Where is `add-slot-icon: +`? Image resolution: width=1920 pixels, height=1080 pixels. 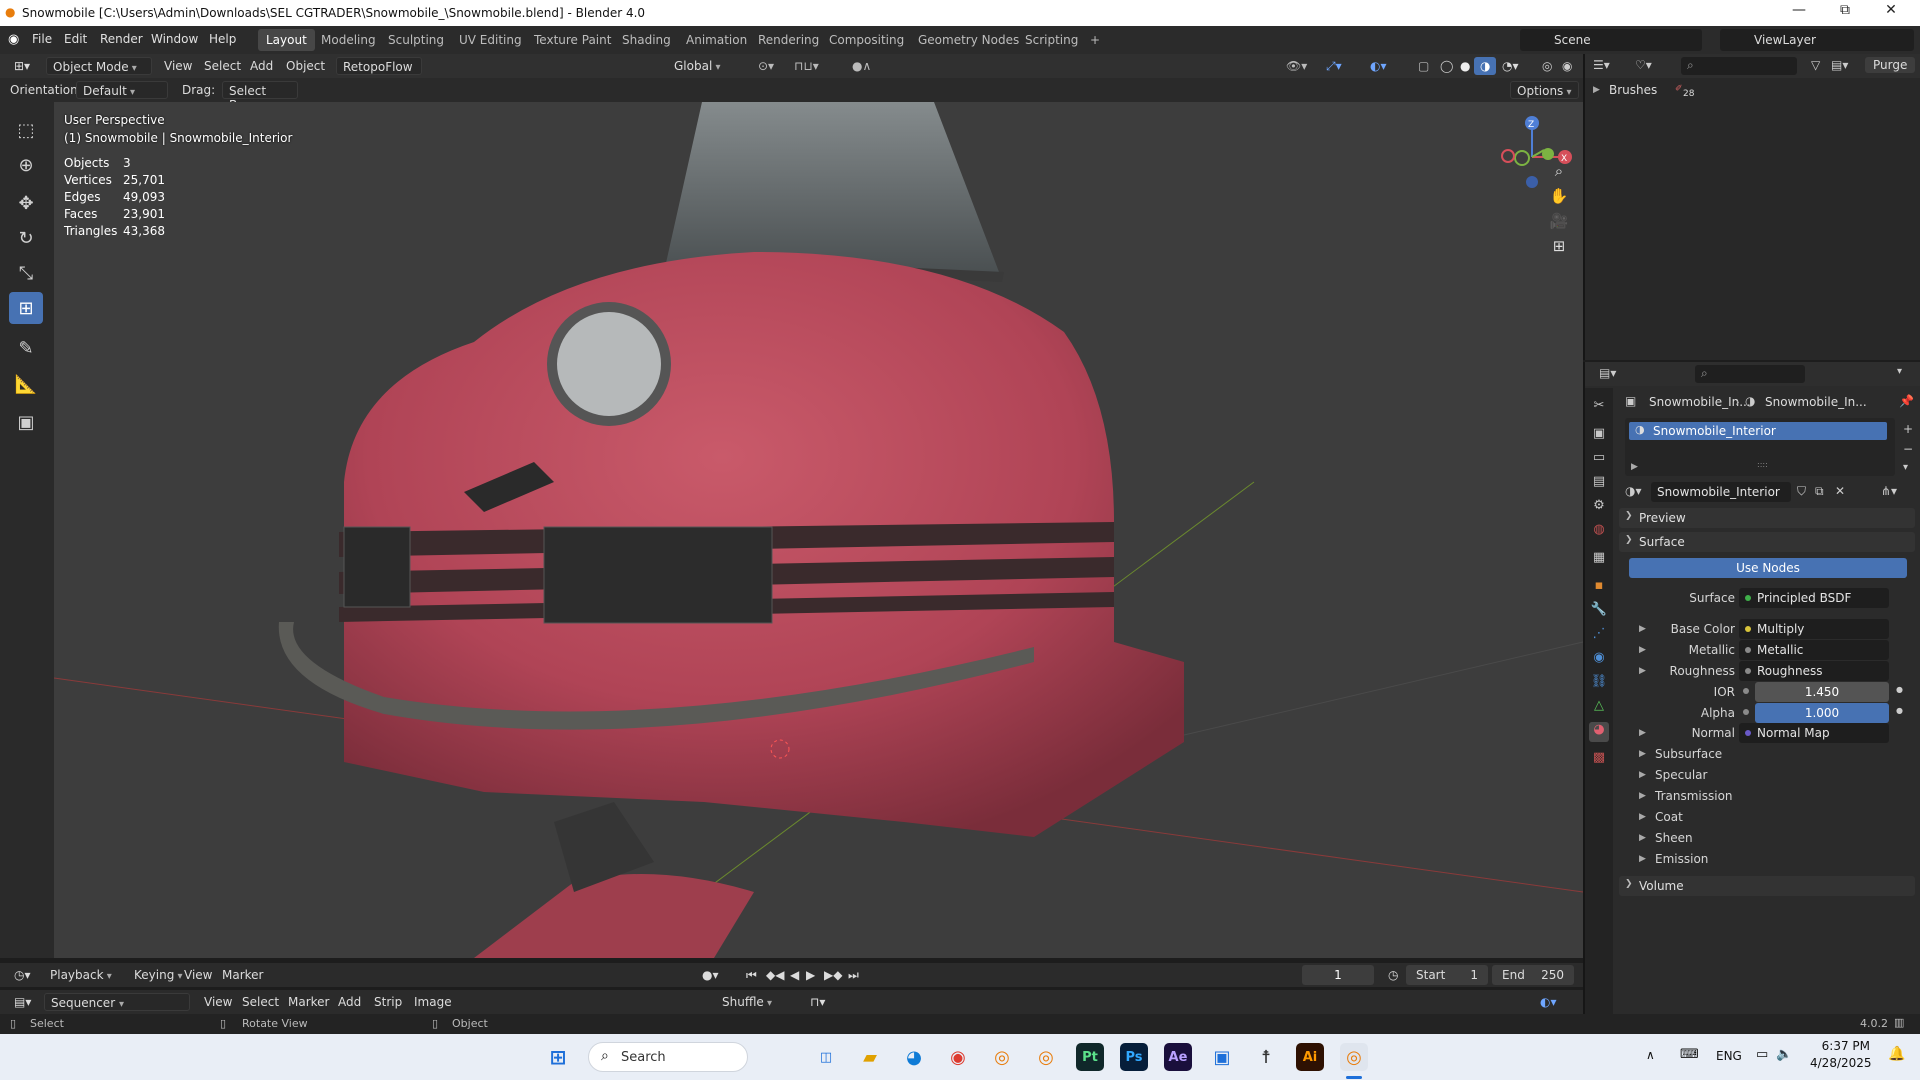 add-slot-icon: + is located at coordinates (1908, 429).